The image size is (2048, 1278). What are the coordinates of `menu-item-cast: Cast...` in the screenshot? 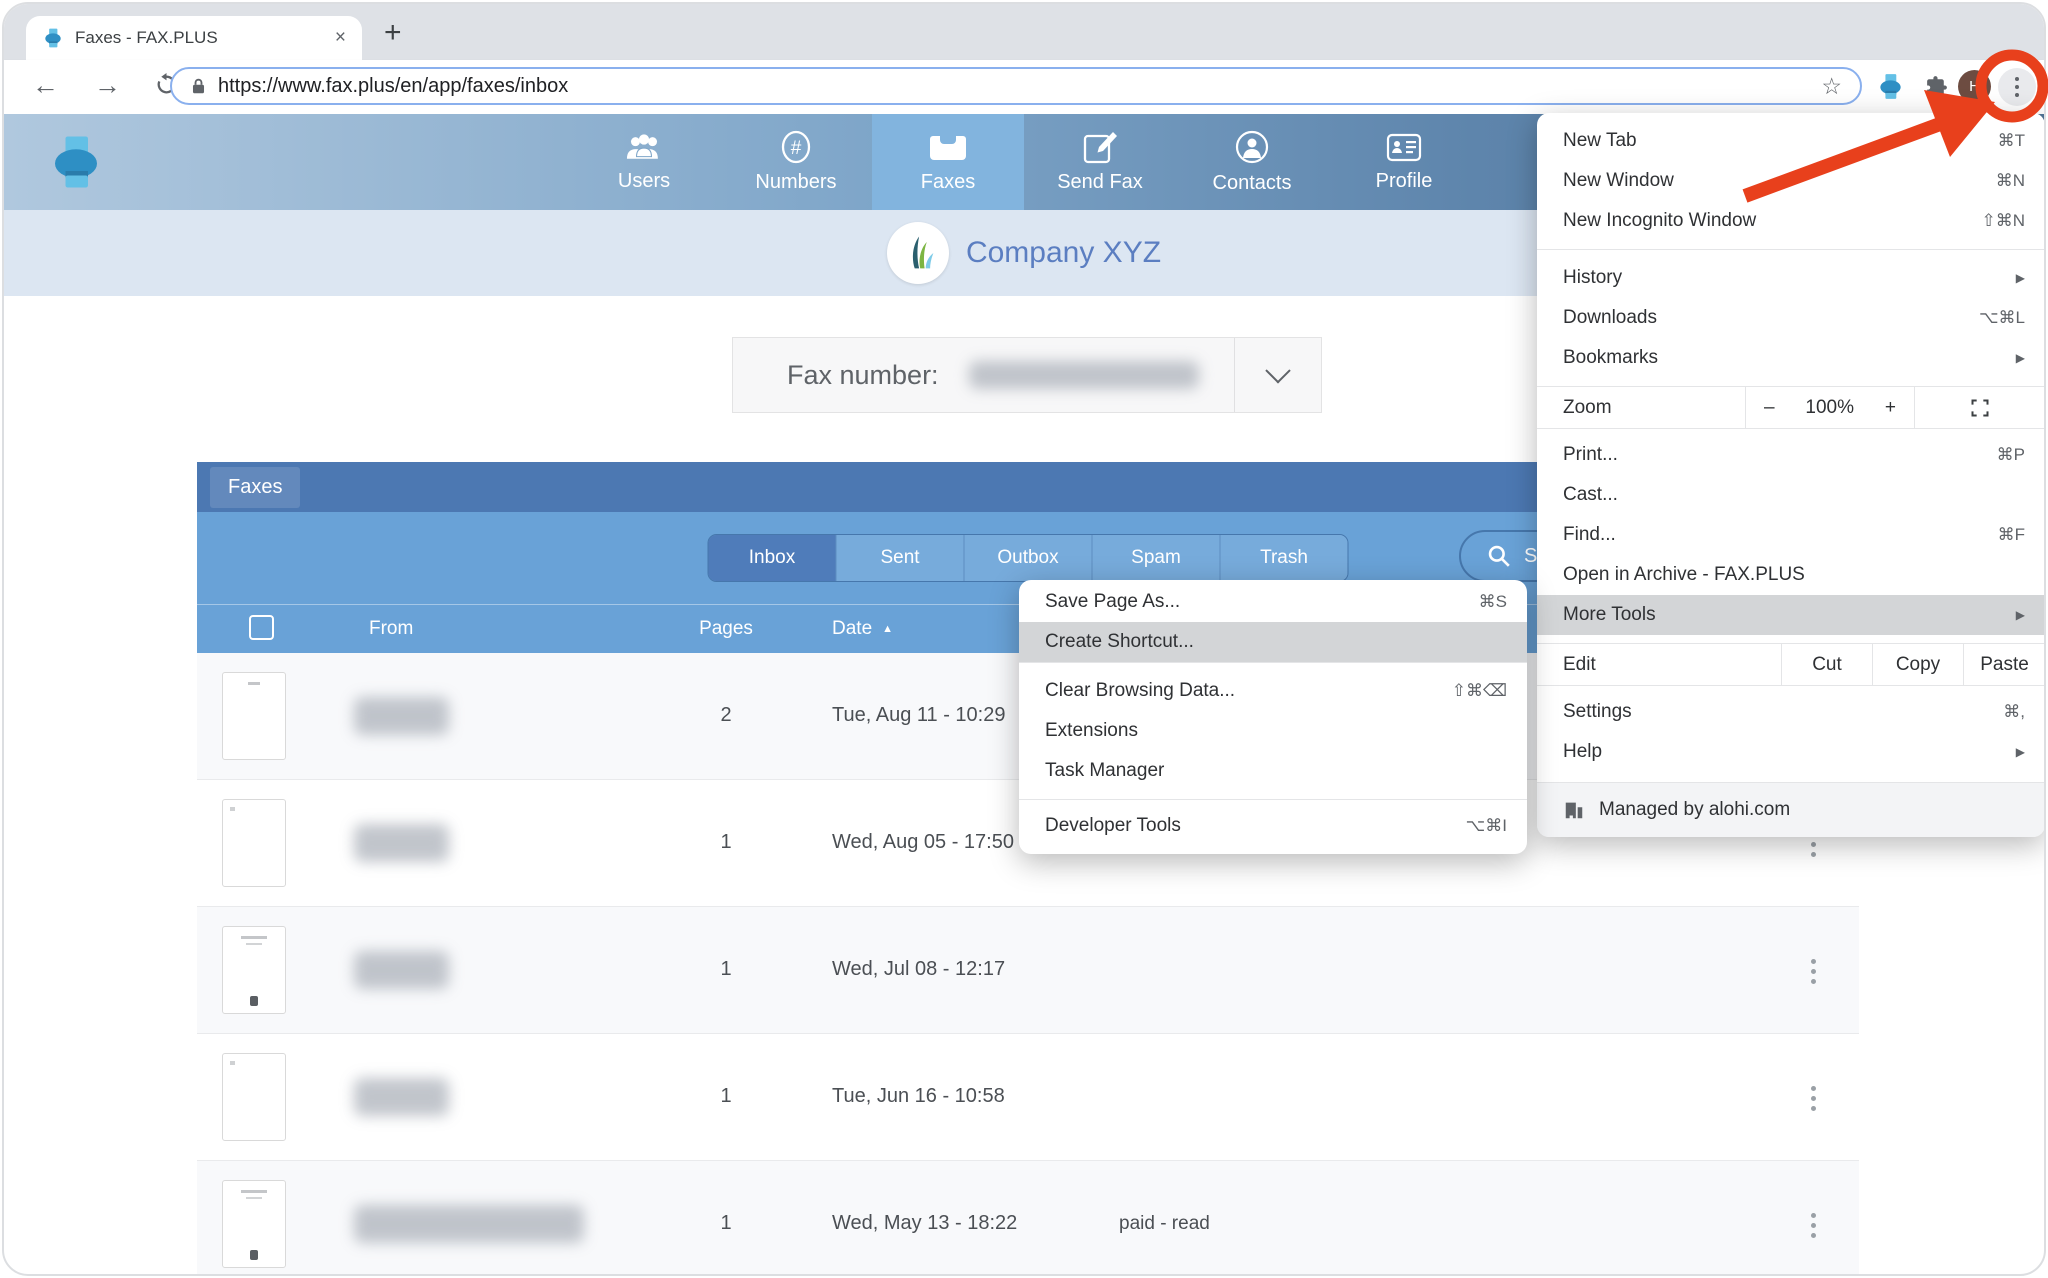 It's located at (1790, 495).